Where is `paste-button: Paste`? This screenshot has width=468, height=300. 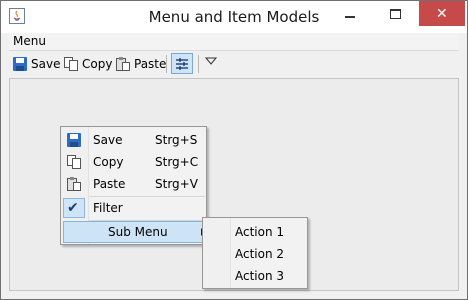 paste-button: Paste is located at coordinates (140, 64).